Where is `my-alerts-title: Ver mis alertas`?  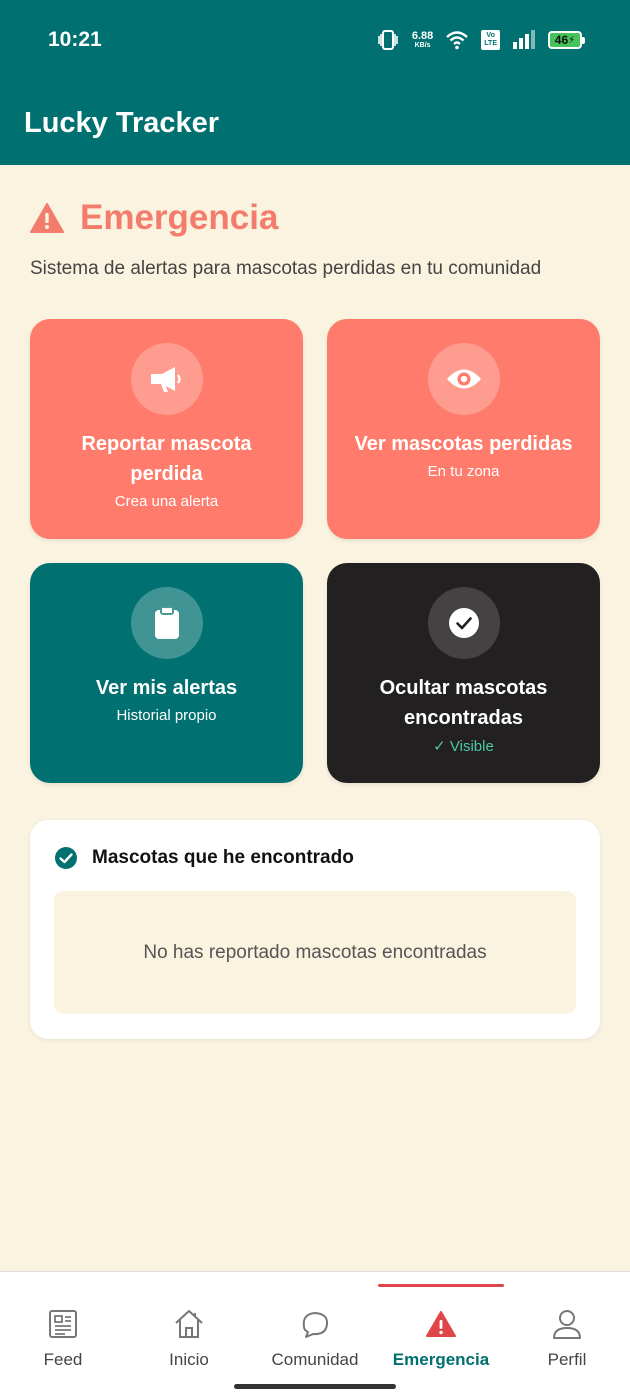 my-alerts-title: Ver mis alertas is located at coordinates (166, 688).